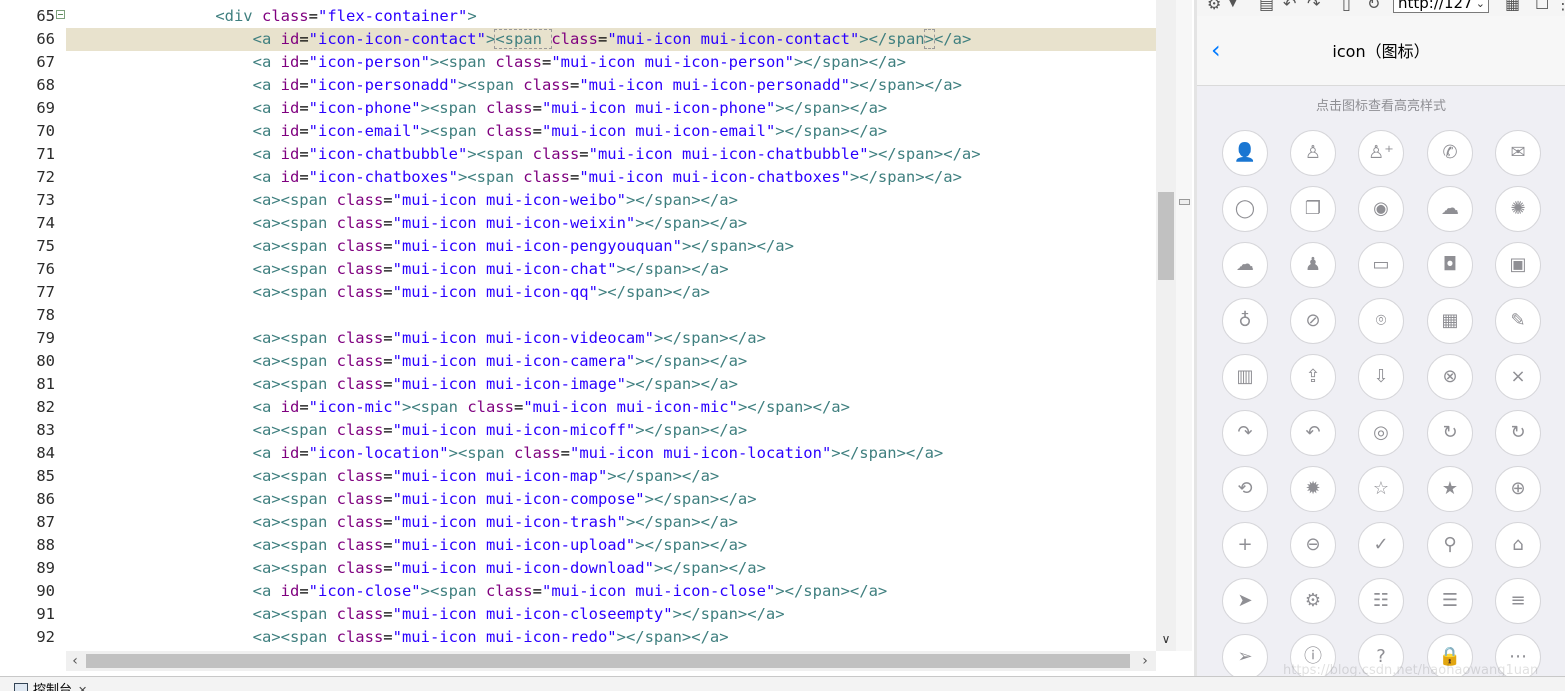 This screenshot has height=691, width=1565. I want to click on horizontal-scroll-thumb, so click(608, 661).